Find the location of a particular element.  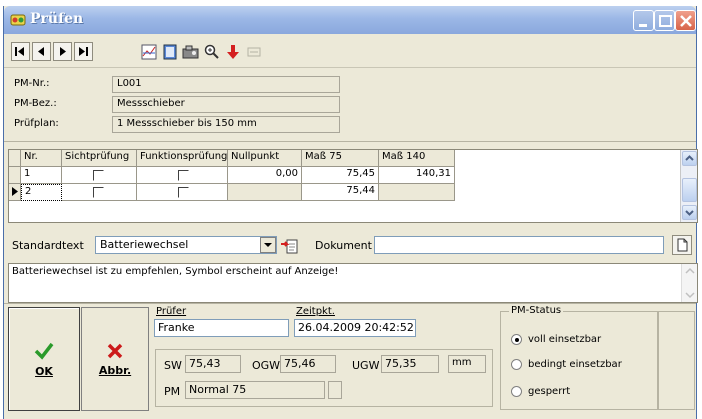

abbr-button: Abbr. is located at coordinates (115, 359).